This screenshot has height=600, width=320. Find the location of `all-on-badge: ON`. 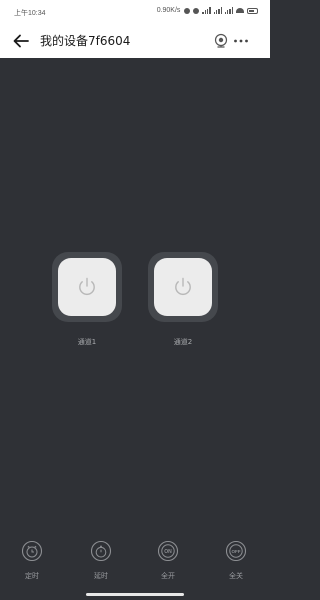

all-on-badge: ON is located at coordinates (168, 552).